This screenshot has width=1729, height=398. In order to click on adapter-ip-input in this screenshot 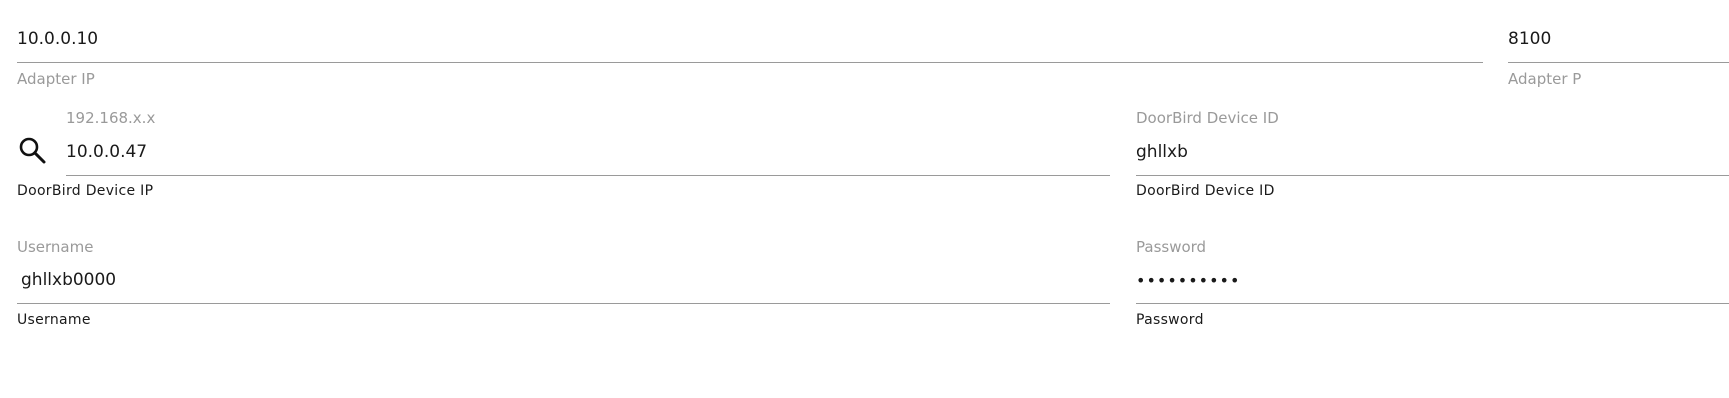, I will do `click(747, 39)`.